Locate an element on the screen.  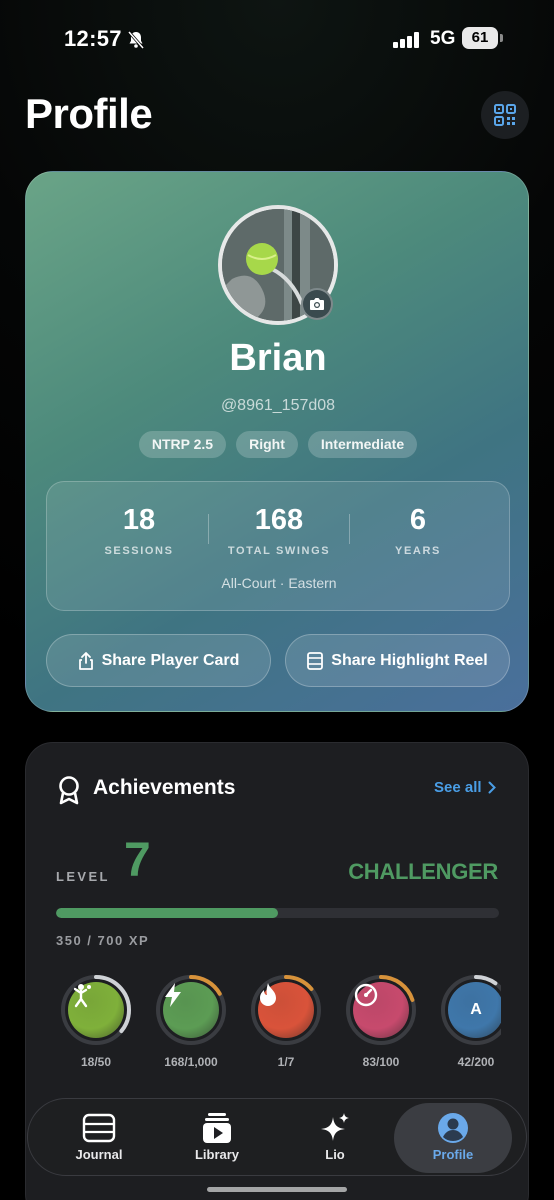
xp-text: 350 / 700 XP is located at coordinates (103, 940).